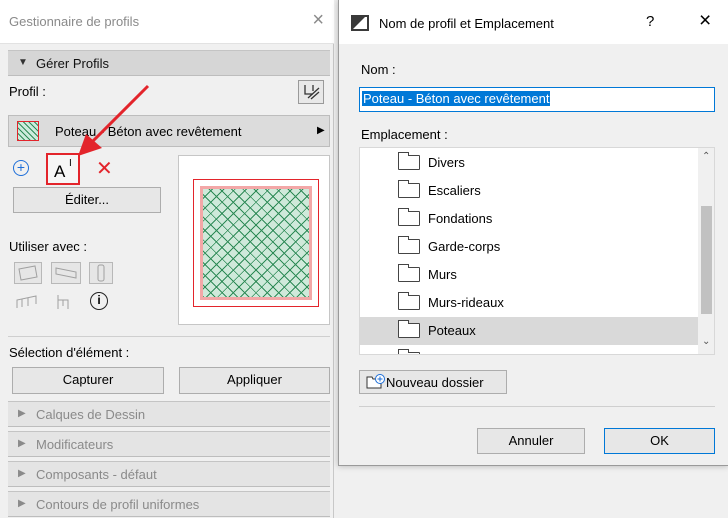 Image resolution: width=728 pixels, height=518 pixels. I want to click on beam-icon, so click(66, 273).